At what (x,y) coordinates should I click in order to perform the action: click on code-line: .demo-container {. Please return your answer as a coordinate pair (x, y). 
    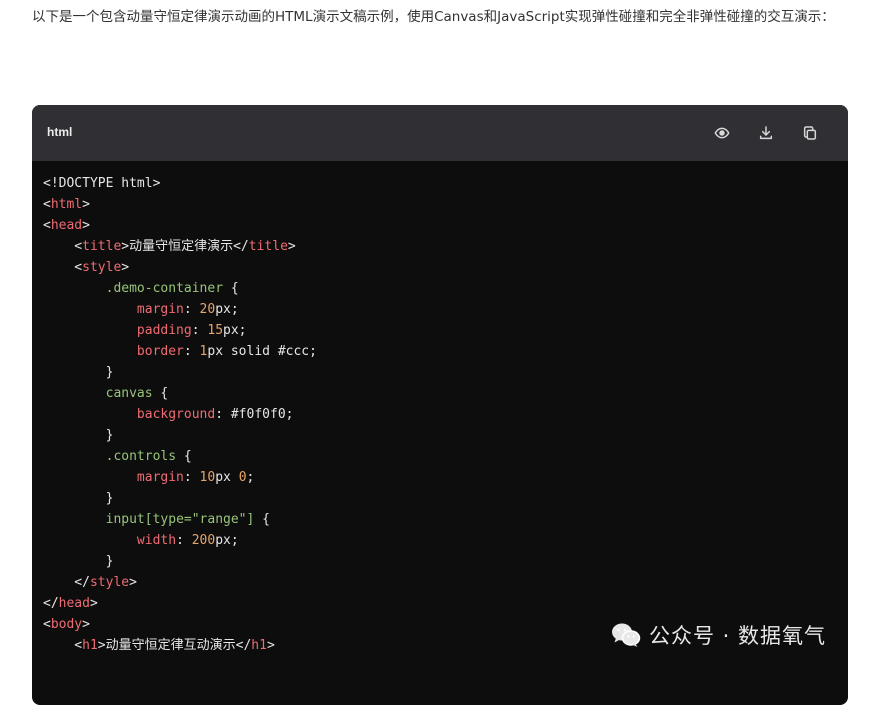
    Looking at the image, I should click on (445, 288).